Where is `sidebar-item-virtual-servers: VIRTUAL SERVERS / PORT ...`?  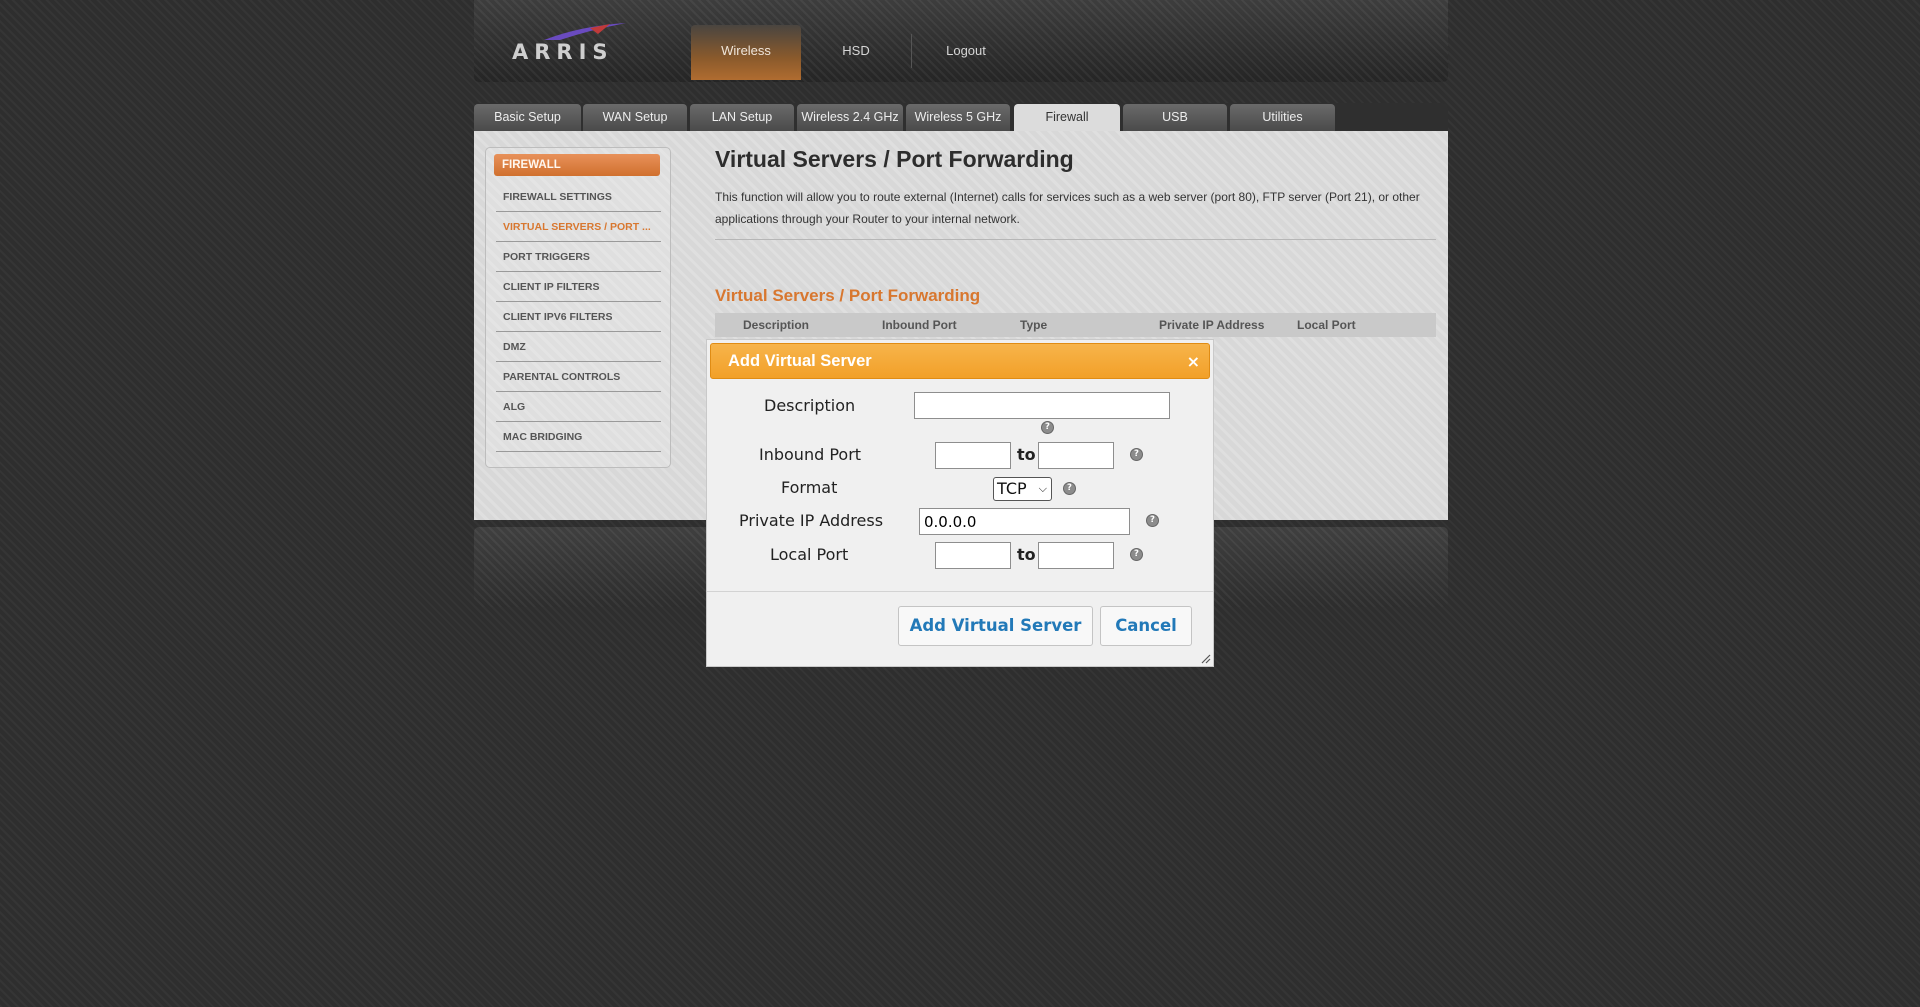
sidebar-item-virtual-servers: VIRTUAL SERVERS / PORT ... is located at coordinates (578, 227).